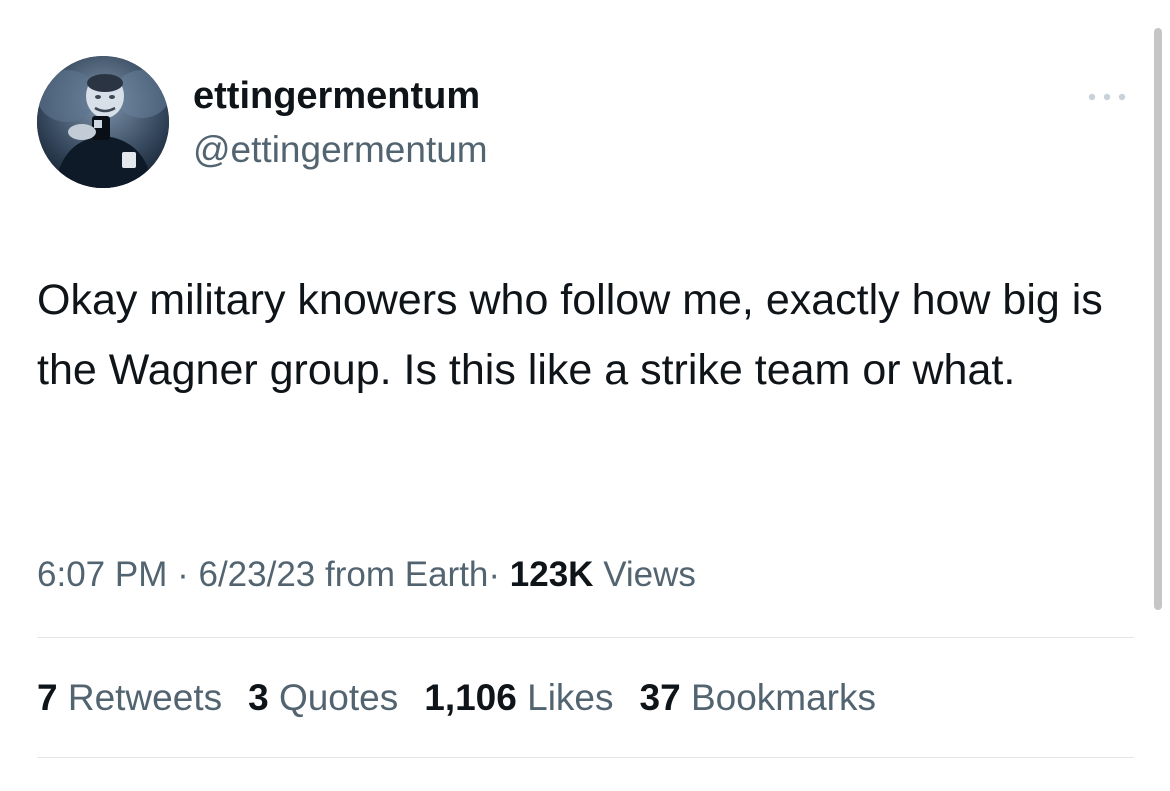 The height and width of the screenshot is (791, 1170). I want to click on retweets-count: 7, so click(47, 697).